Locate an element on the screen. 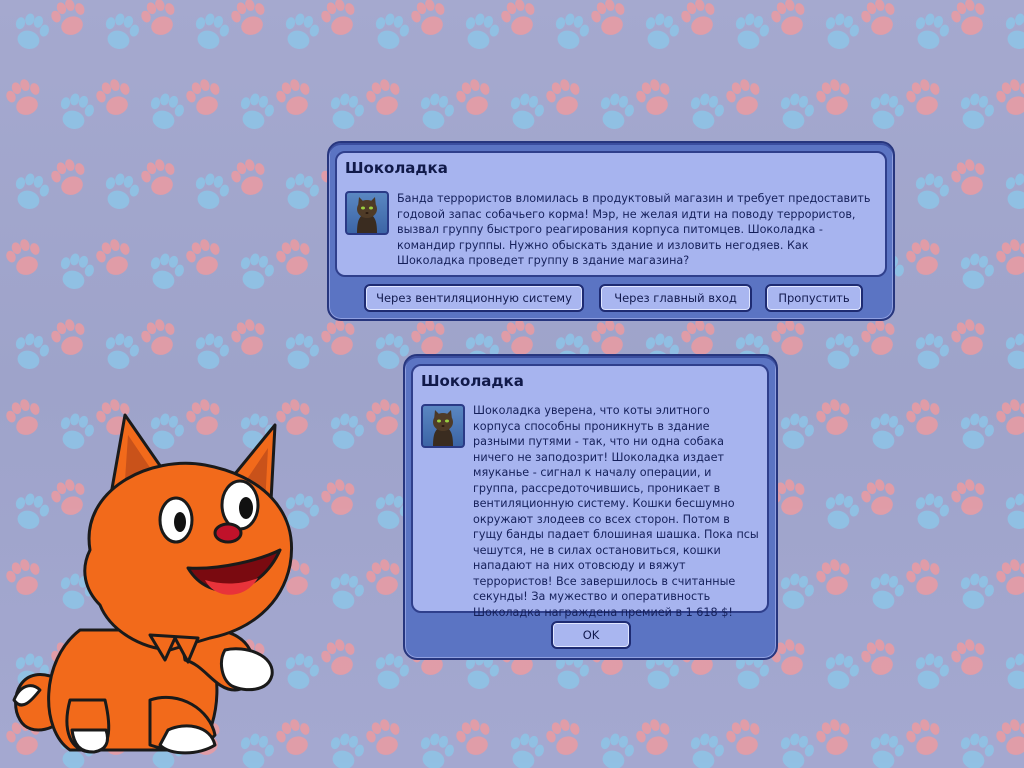  option-ventilation-button: Через вентиляционную систему is located at coordinates (474, 298).